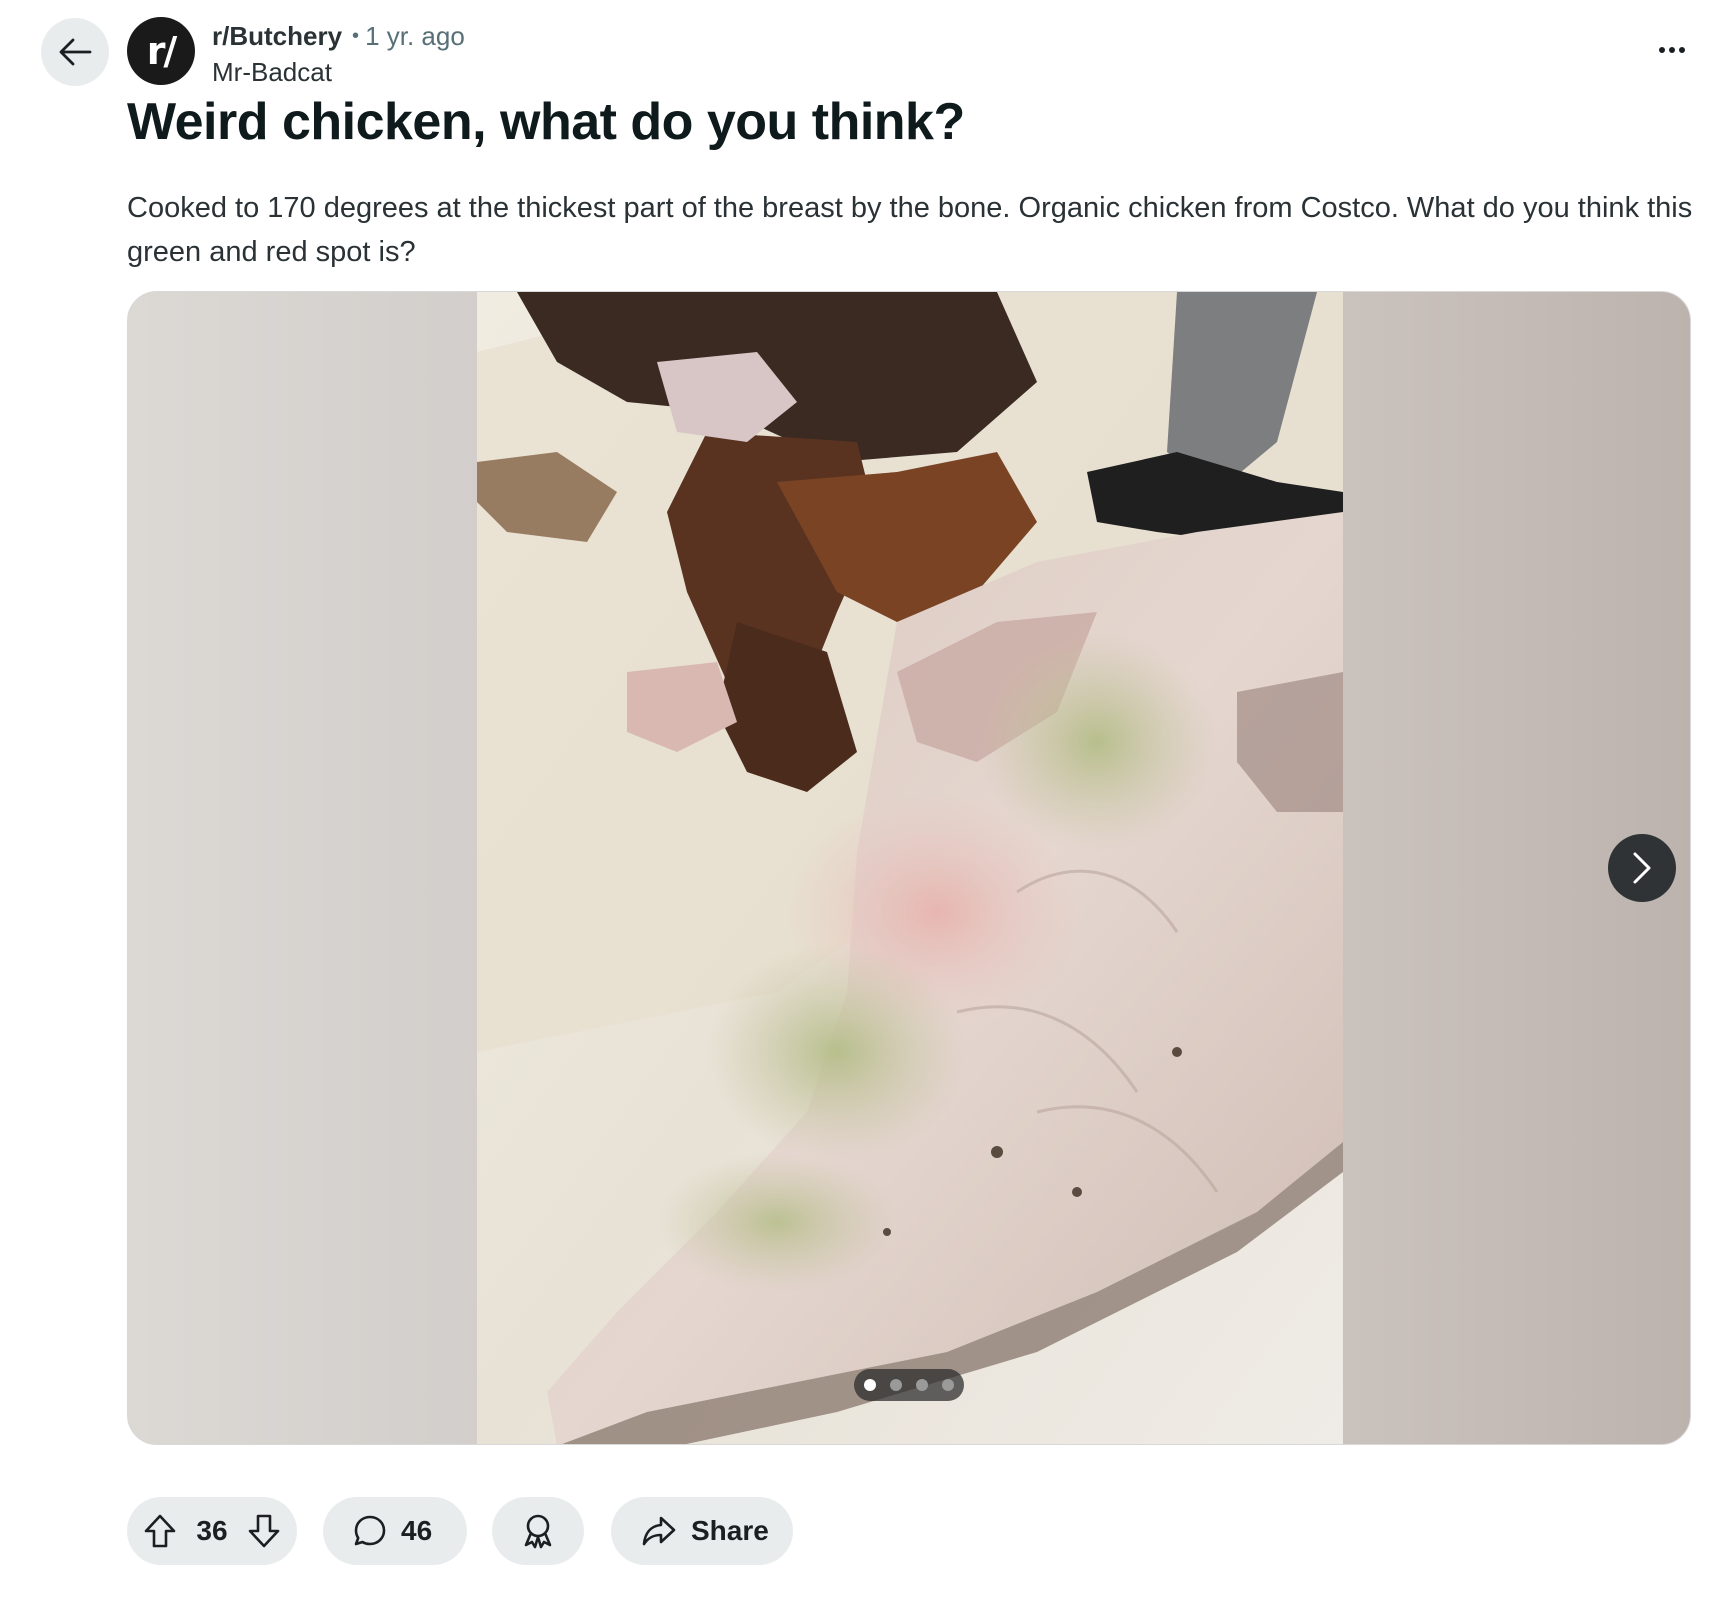 This screenshot has height=1600, width=1732. I want to click on share-label: Share, so click(730, 1530).